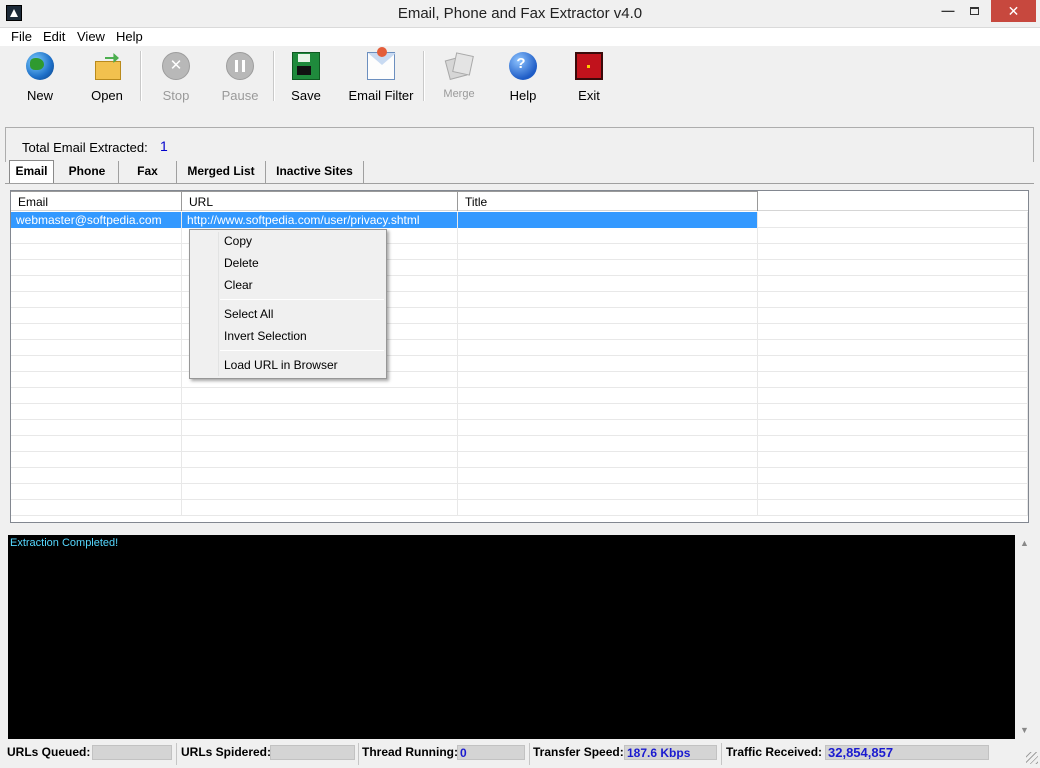  What do you see at coordinates (107, 77) in the screenshot?
I see `open-button: Open` at bounding box center [107, 77].